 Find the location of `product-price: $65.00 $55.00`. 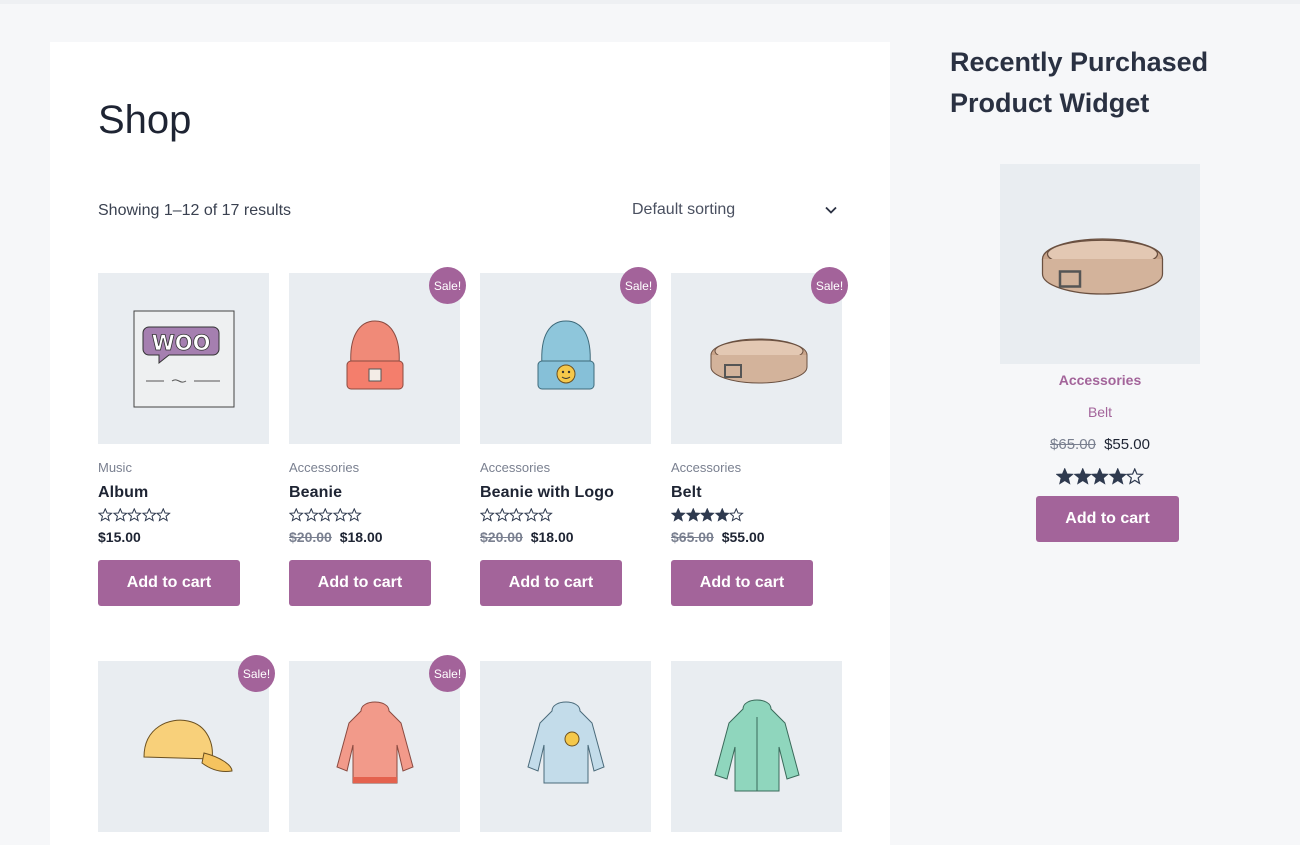

product-price: $65.00 $55.00 is located at coordinates (756, 537).